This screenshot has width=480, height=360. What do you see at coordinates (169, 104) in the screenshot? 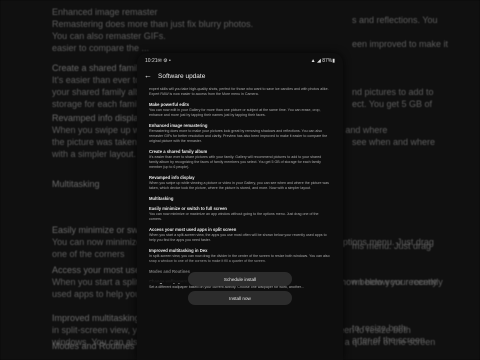
I see `section-title: Make powerful edits` at bounding box center [169, 104].